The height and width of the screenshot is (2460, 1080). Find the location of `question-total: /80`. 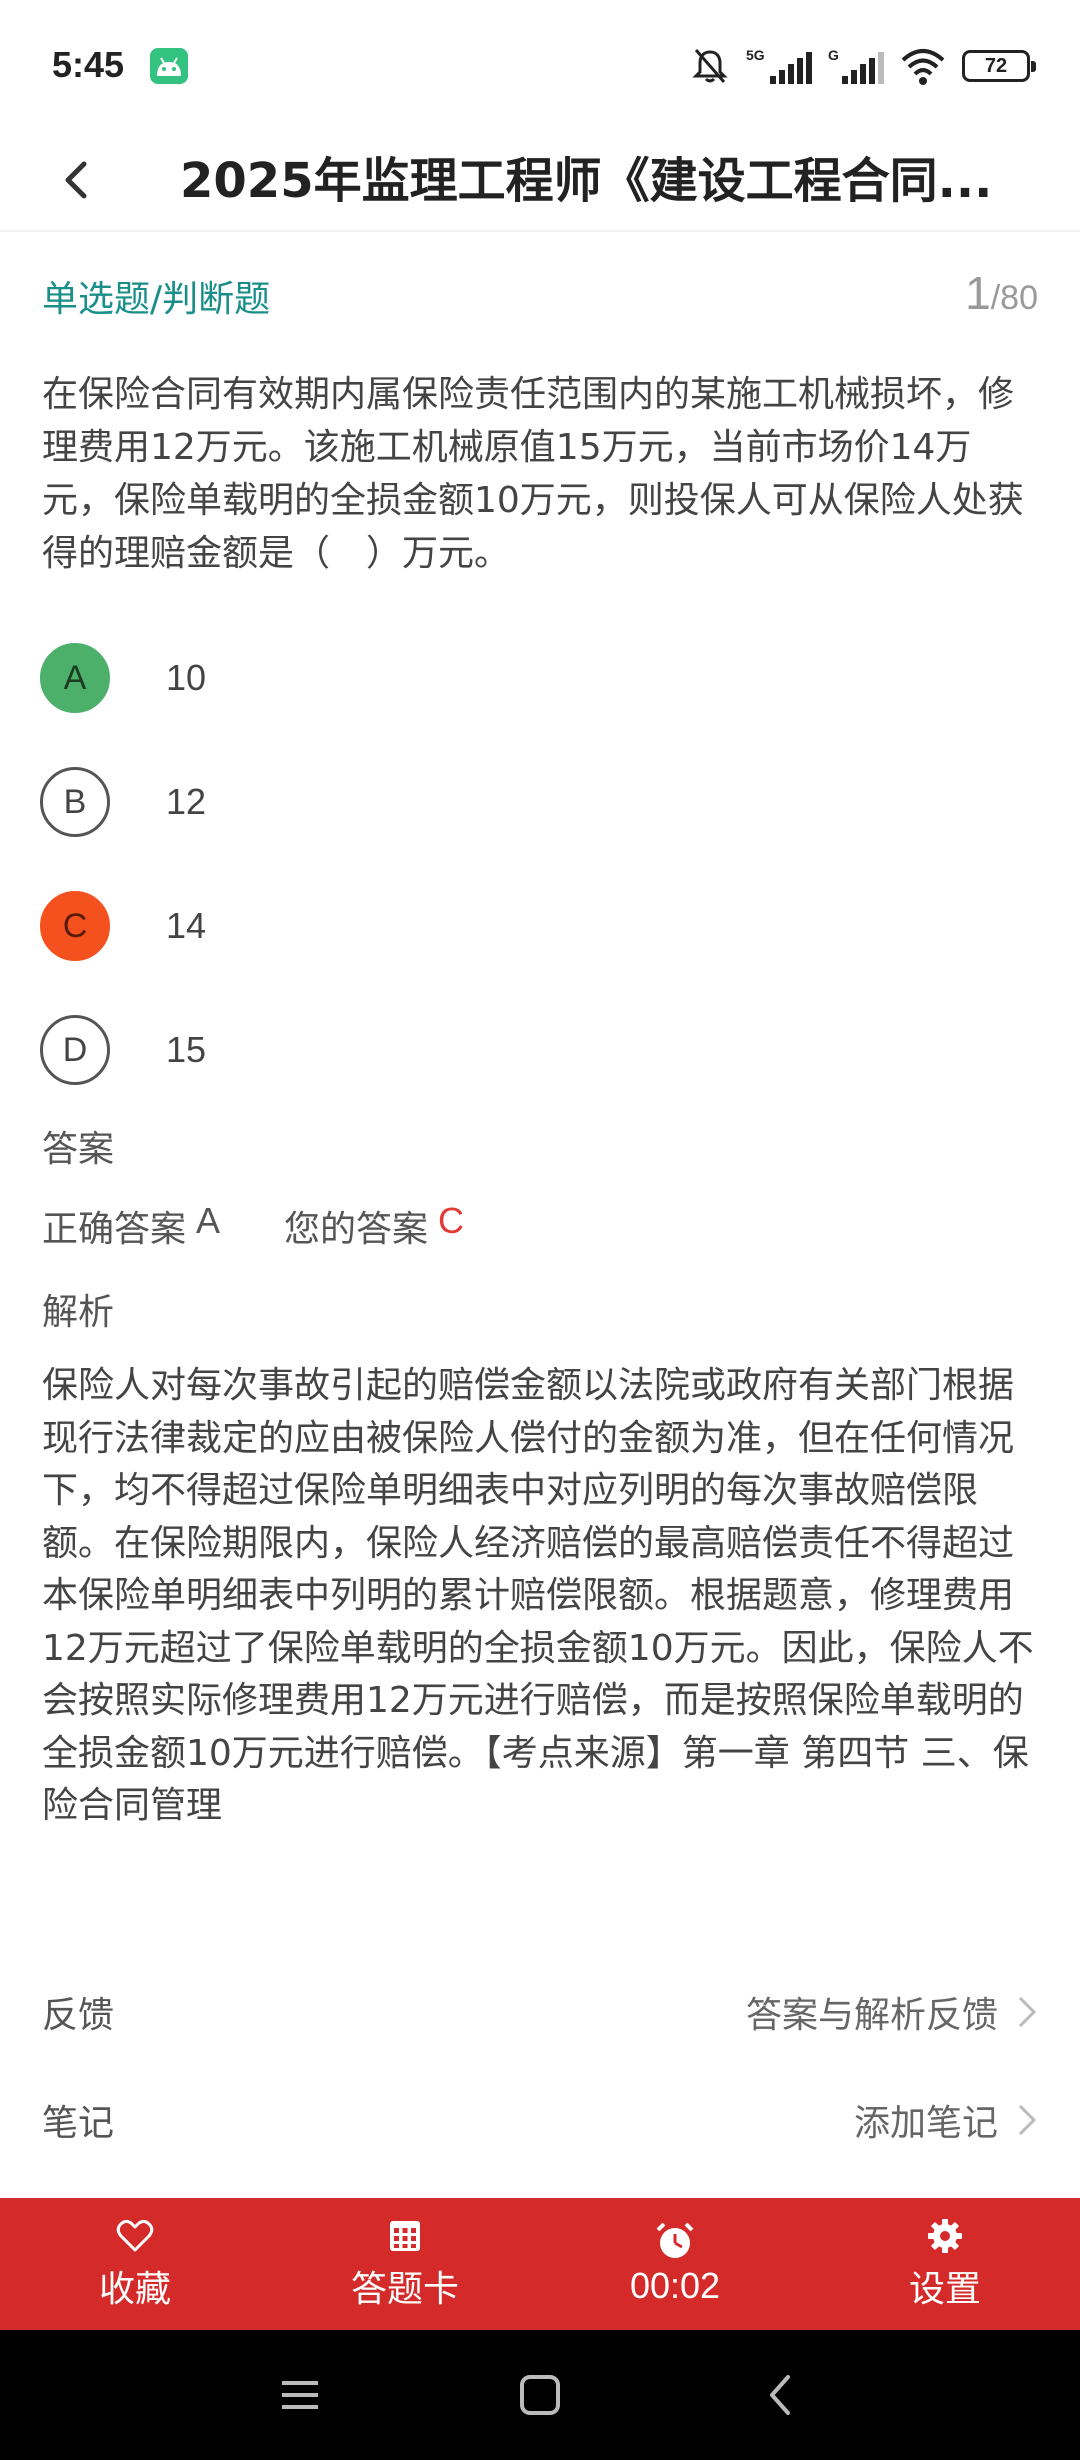

question-total: /80 is located at coordinates (1014, 298).